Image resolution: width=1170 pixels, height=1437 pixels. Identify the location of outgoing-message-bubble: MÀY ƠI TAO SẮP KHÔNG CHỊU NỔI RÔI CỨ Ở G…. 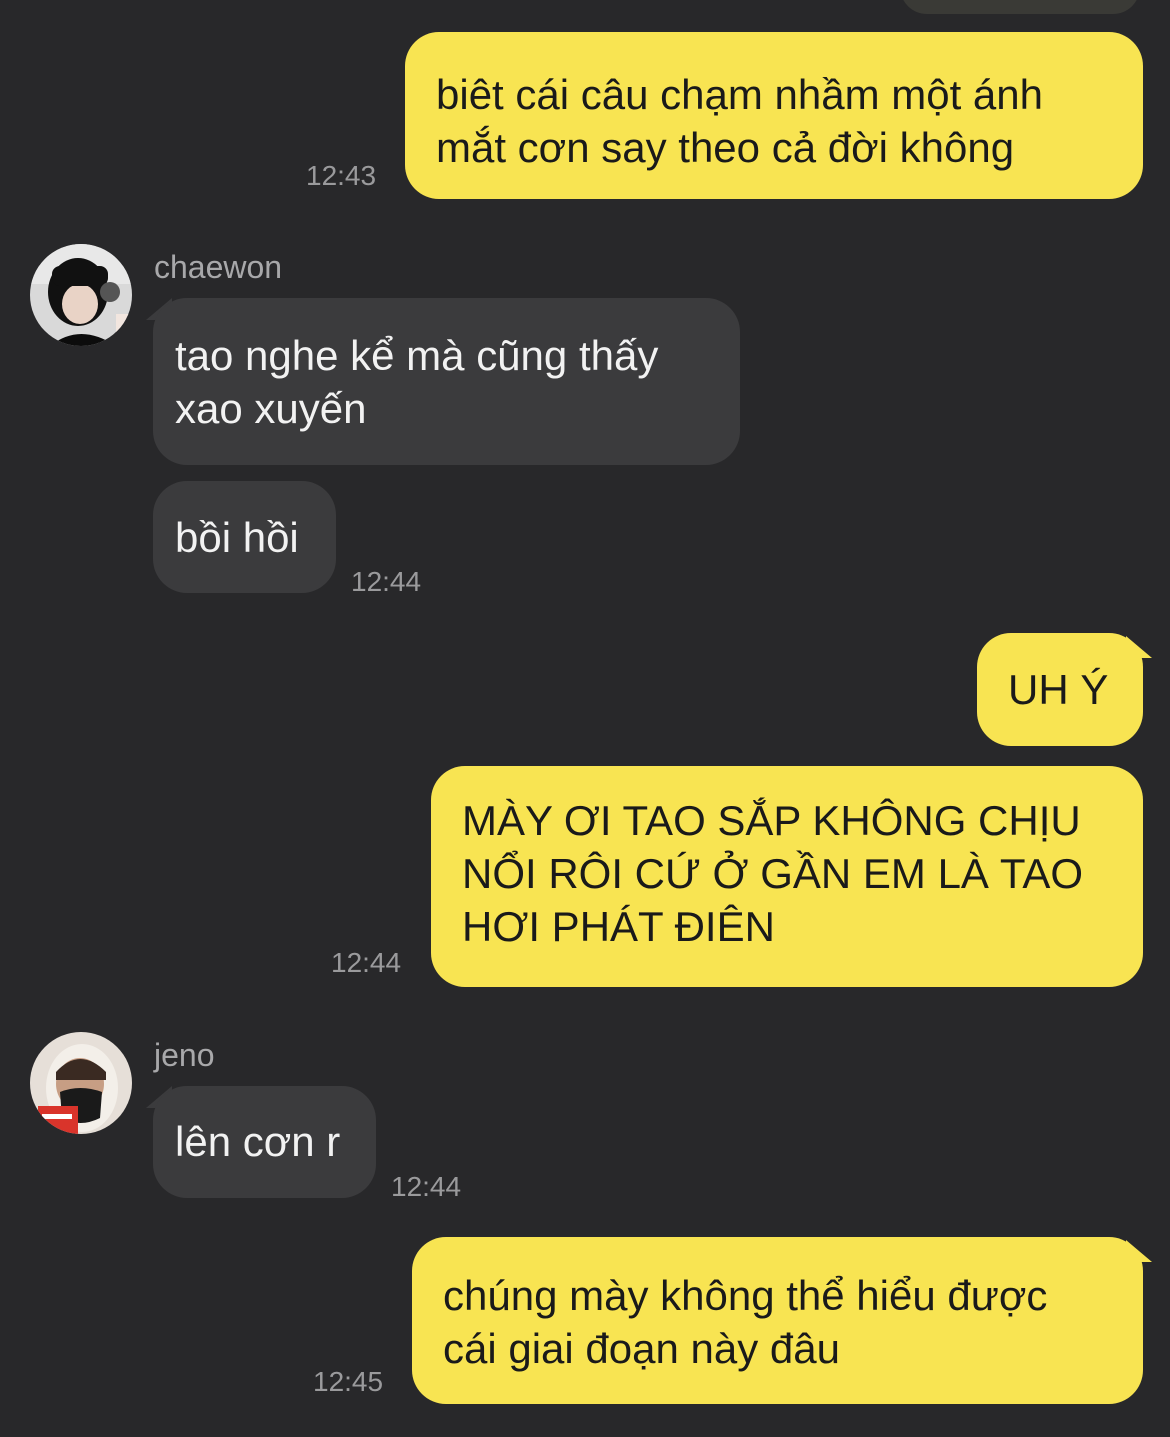
(787, 876).